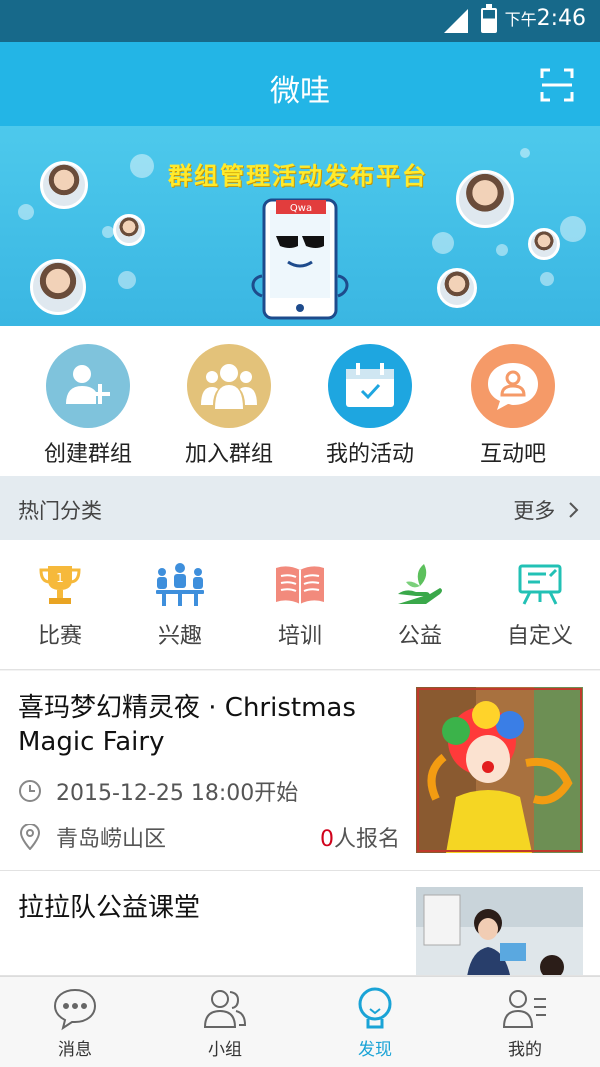 Image resolution: width=600 pixels, height=1067 pixels. I want to click on activity-location-text: 青岛崂山区, so click(111, 839).